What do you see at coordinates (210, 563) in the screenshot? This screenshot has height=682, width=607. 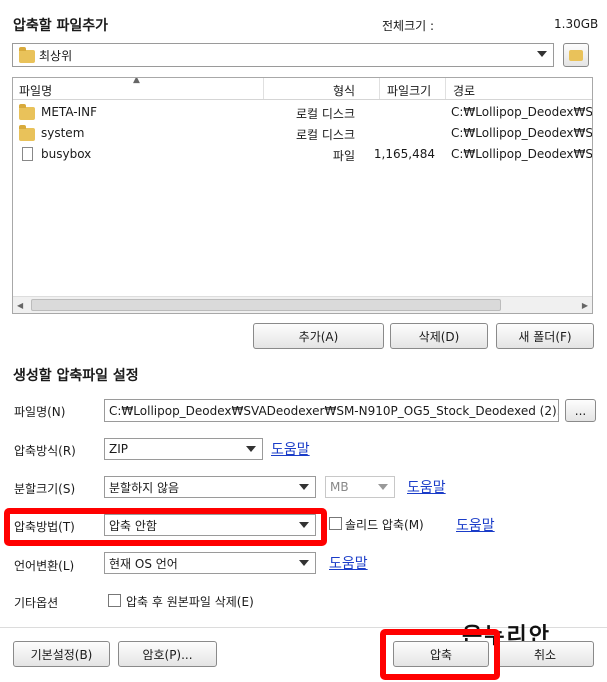 I see `lang-dropdown: 현재 OS 언어` at bounding box center [210, 563].